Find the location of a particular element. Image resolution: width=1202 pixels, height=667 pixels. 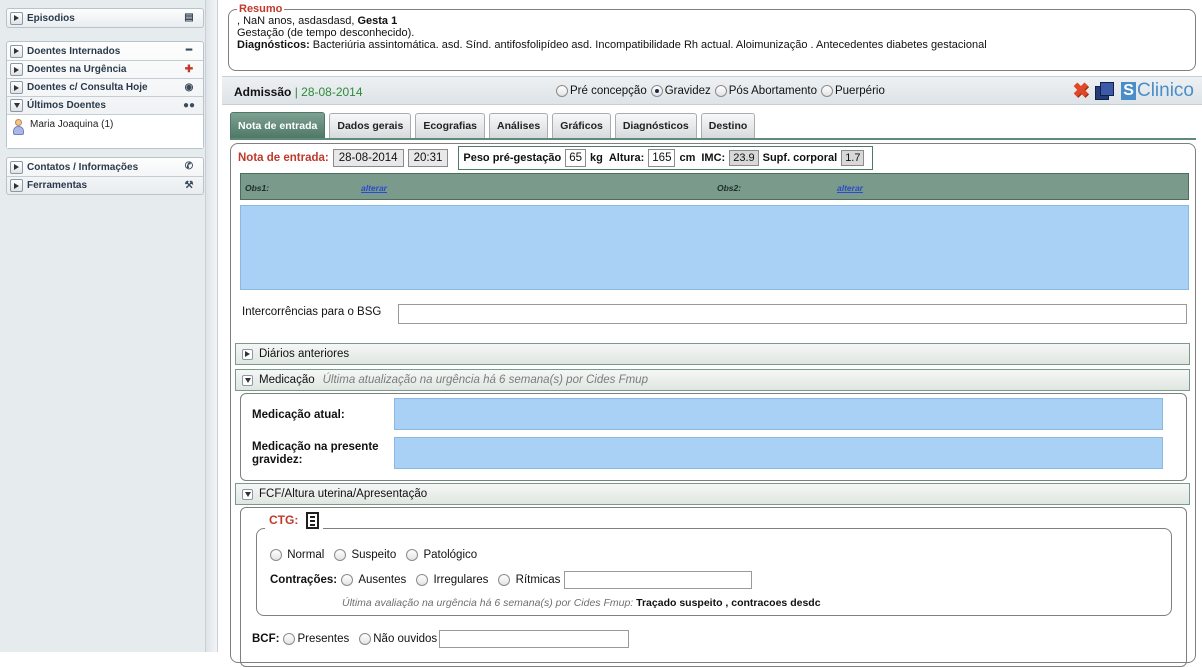

contracoes-input is located at coordinates (658, 580).